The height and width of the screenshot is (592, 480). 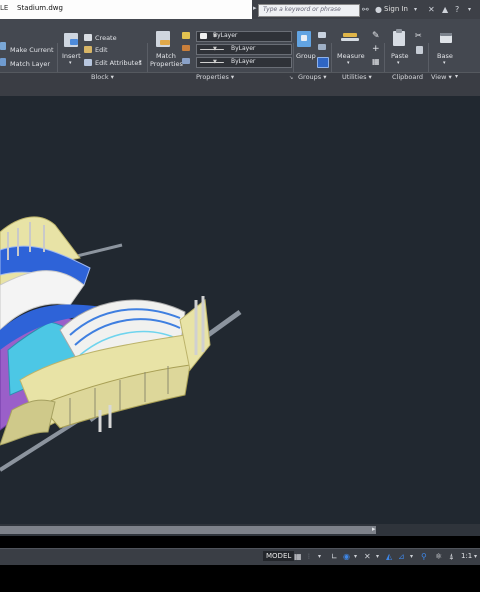 I want to click on measure-icon, so click(x=350, y=35).